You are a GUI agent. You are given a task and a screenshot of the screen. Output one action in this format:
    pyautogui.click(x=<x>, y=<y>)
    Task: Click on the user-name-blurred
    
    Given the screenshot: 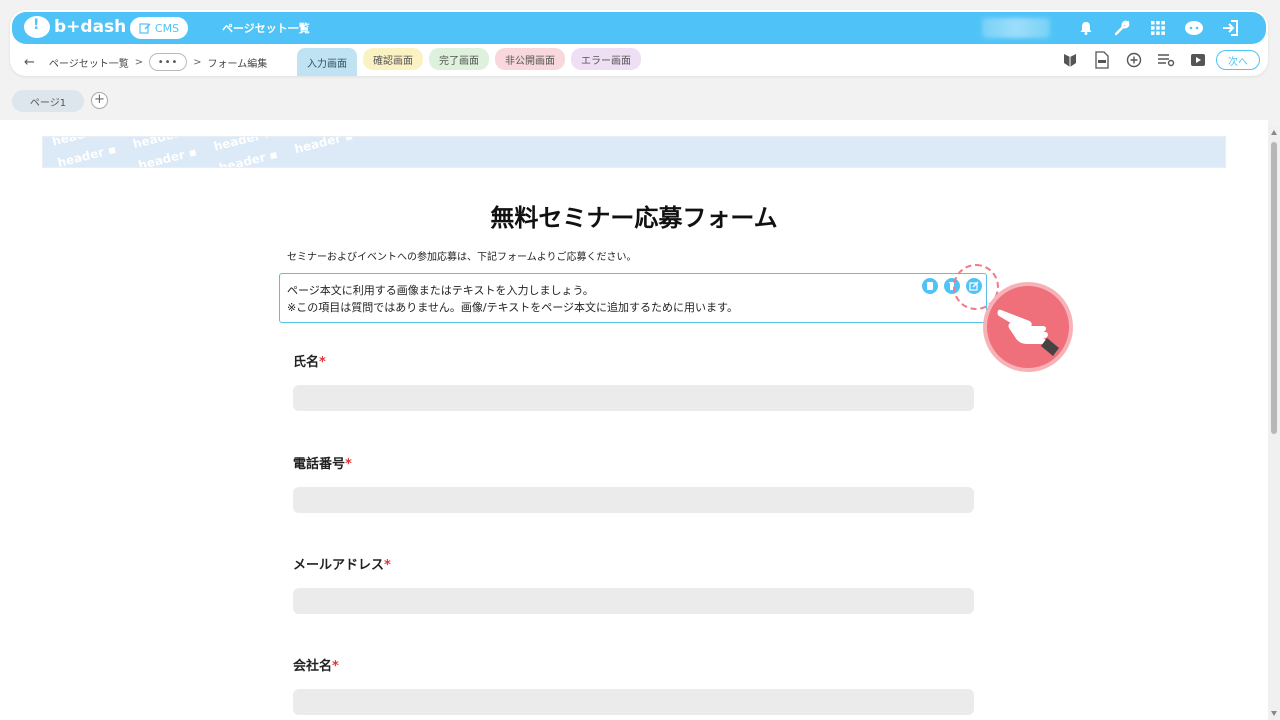 What is the action you would take?
    pyautogui.click(x=1016, y=28)
    